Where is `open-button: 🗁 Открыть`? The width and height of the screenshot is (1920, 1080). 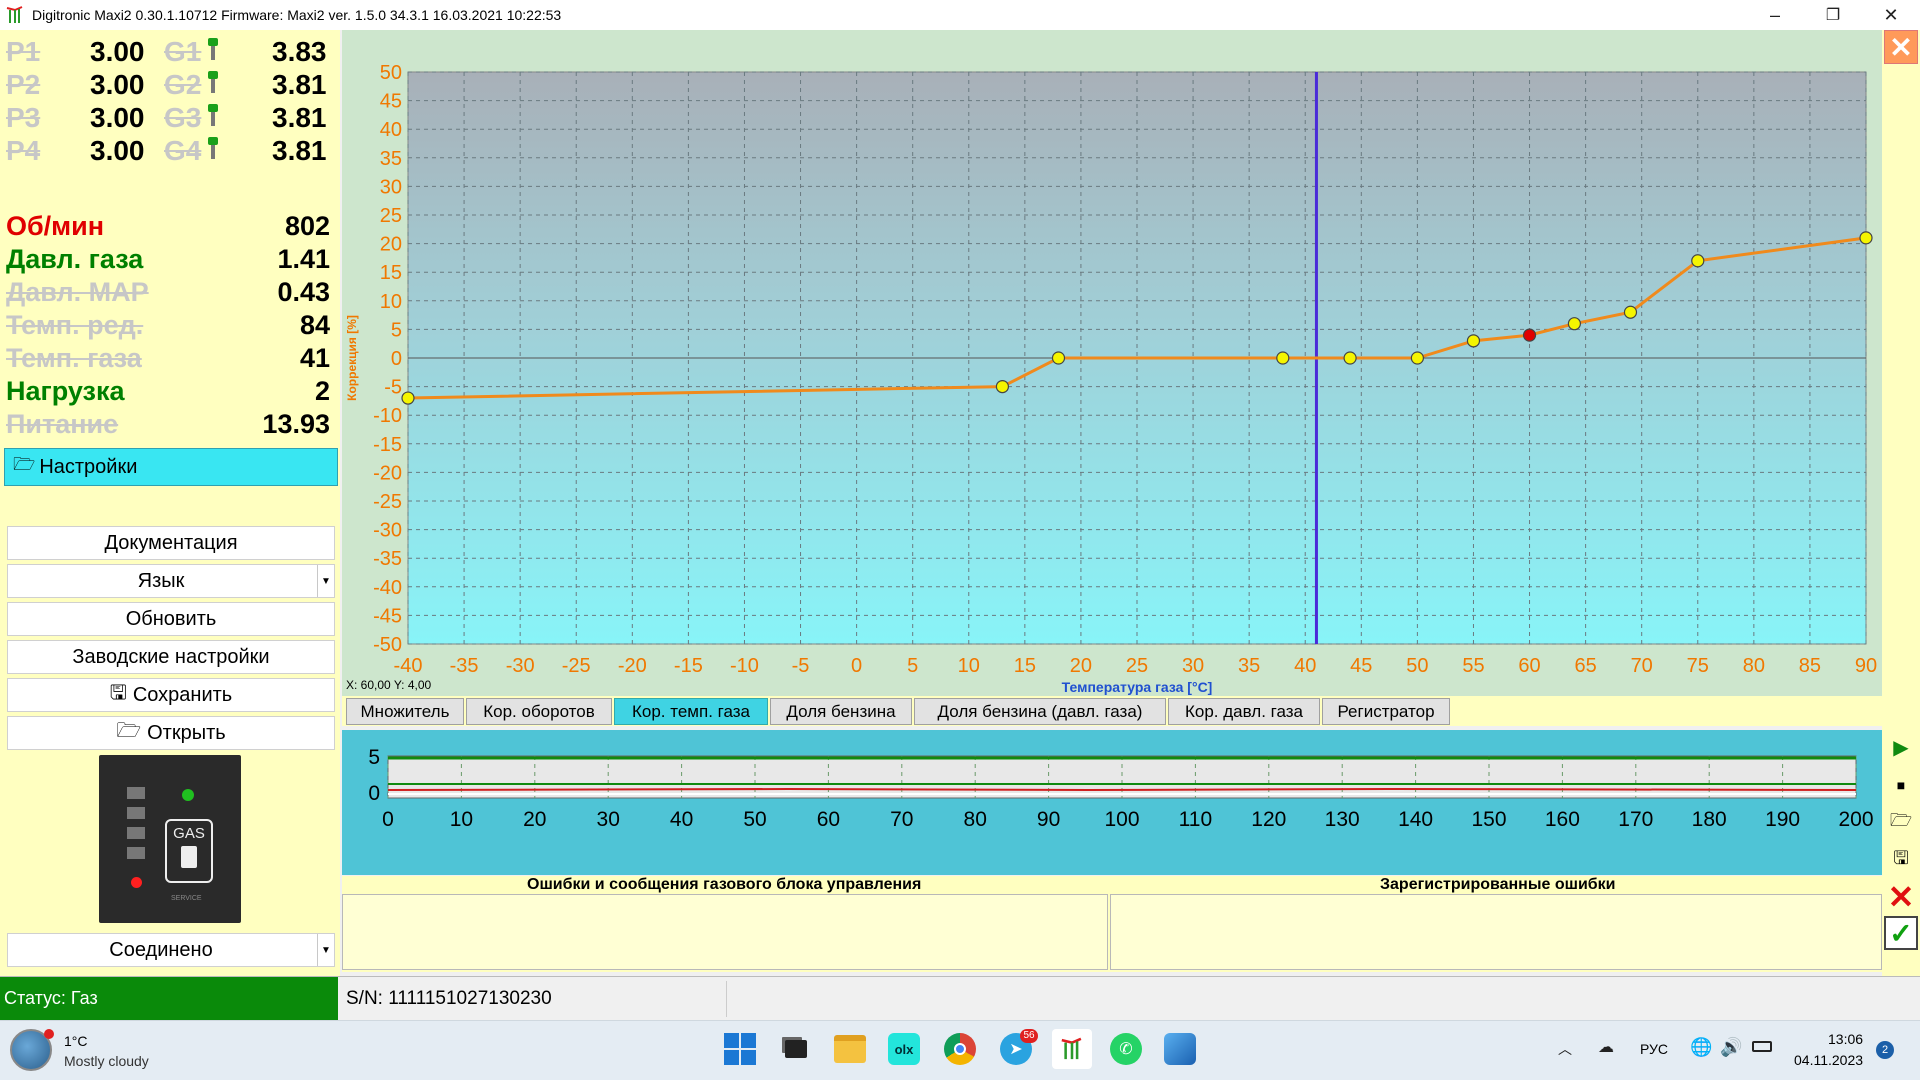
open-button: 🗁 Открыть is located at coordinates (171, 733).